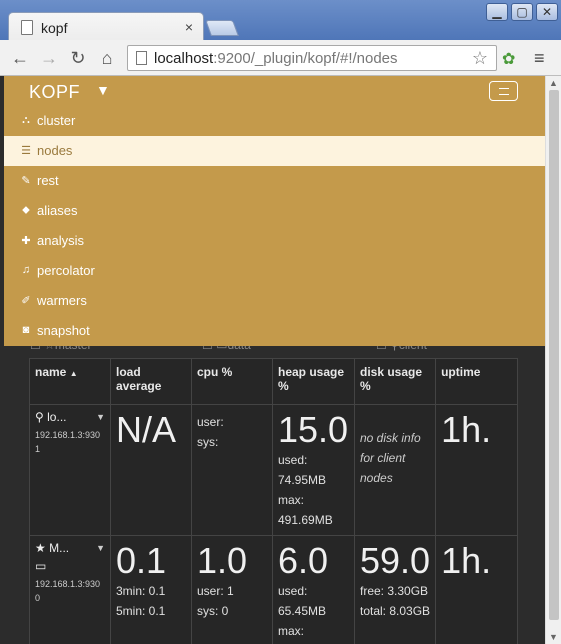 The image size is (561, 644). Describe the element at coordinates (480, 58) in the screenshot. I see `bookmark-star-icon: ☆` at that location.